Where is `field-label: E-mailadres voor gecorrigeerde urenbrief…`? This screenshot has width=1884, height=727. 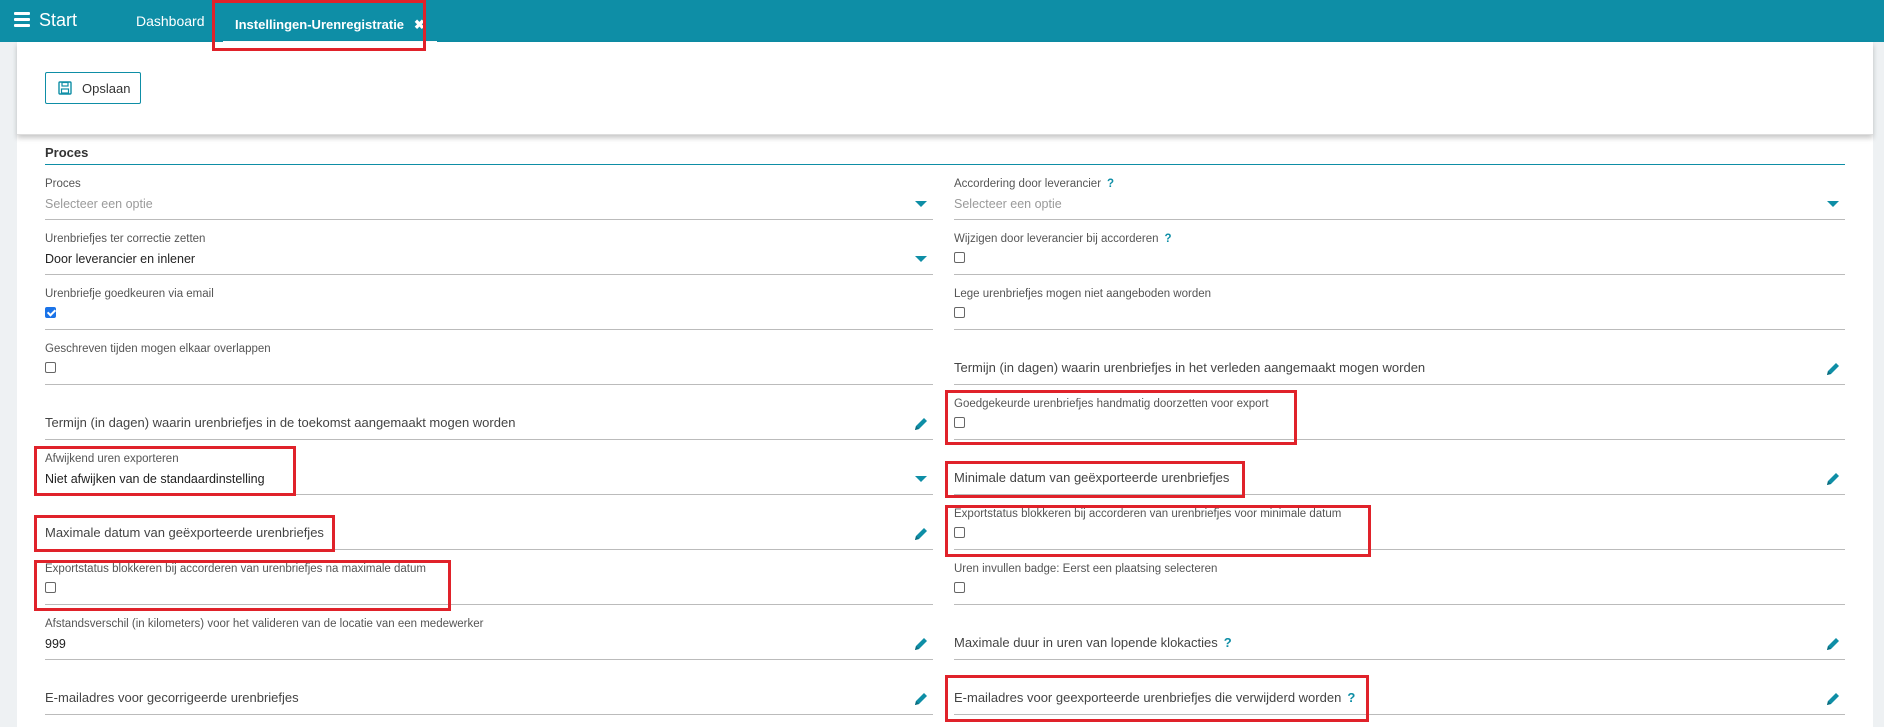
field-label: E-mailadres voor gecorrigeerde urenbrief… is located at coordinates (172, 697).